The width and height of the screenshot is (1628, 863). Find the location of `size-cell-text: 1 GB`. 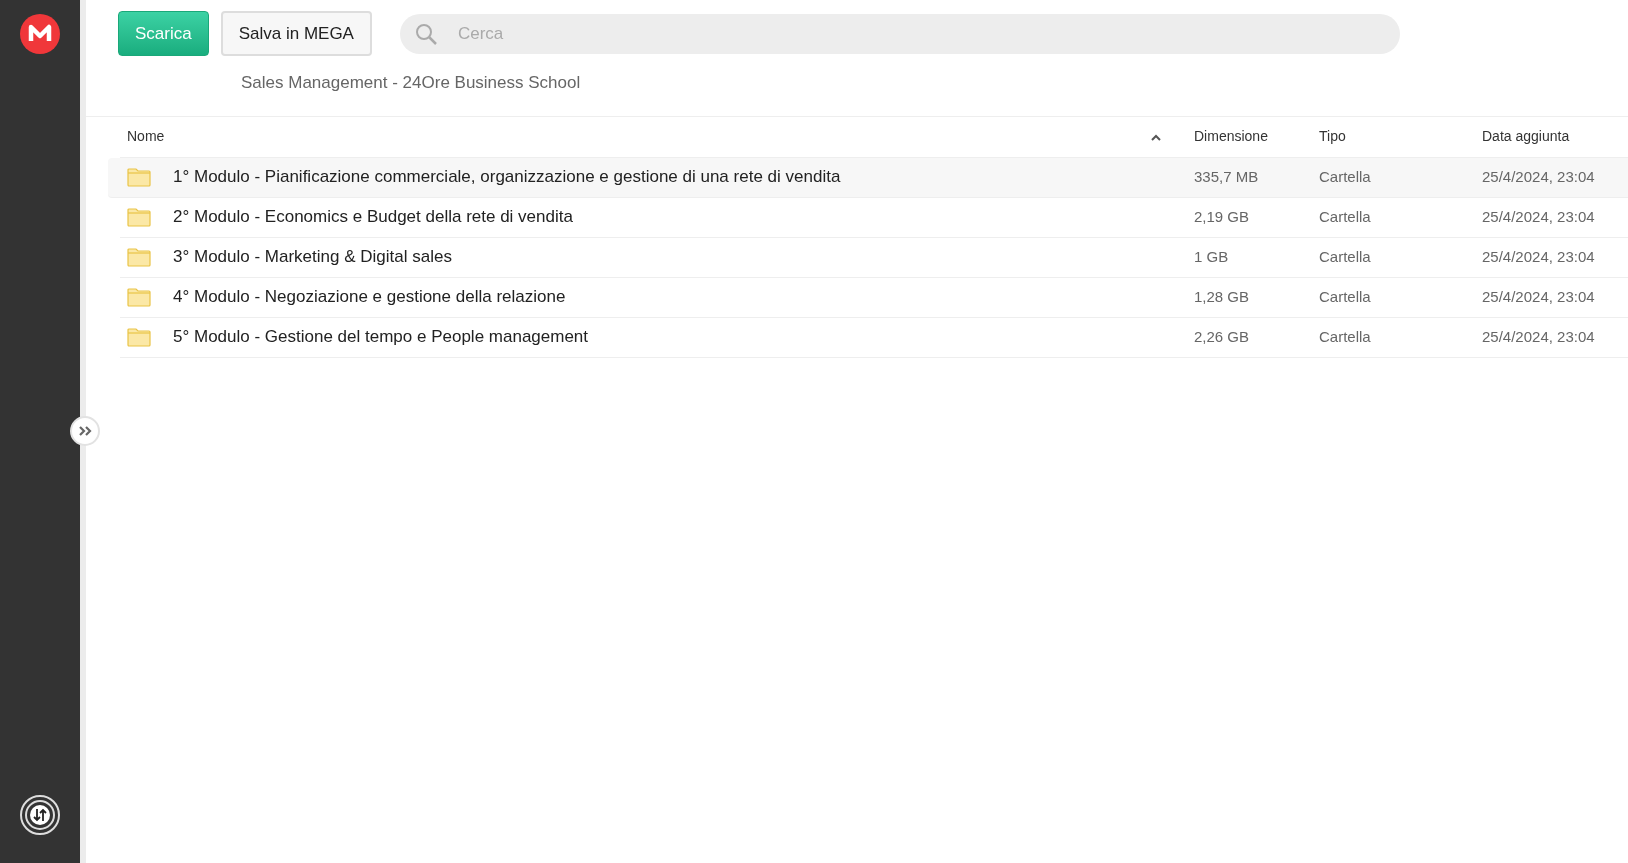

size-cell-text: 1 GB is located at coordinates (1212, 256).